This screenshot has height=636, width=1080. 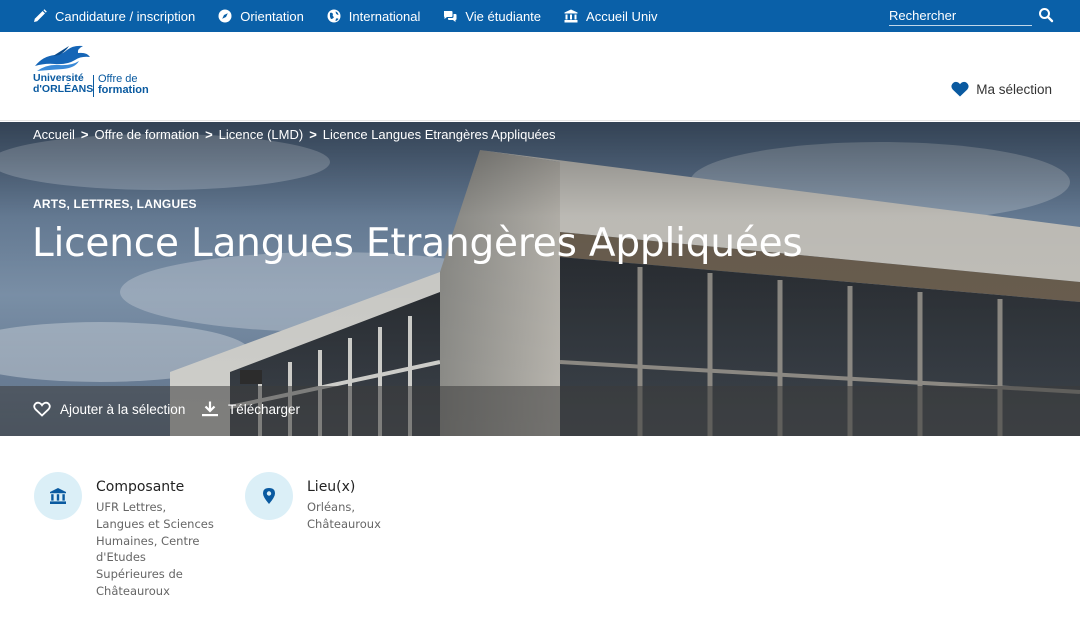 I want to click on logo-offre-line2: formation, so click(x=123, y=90).